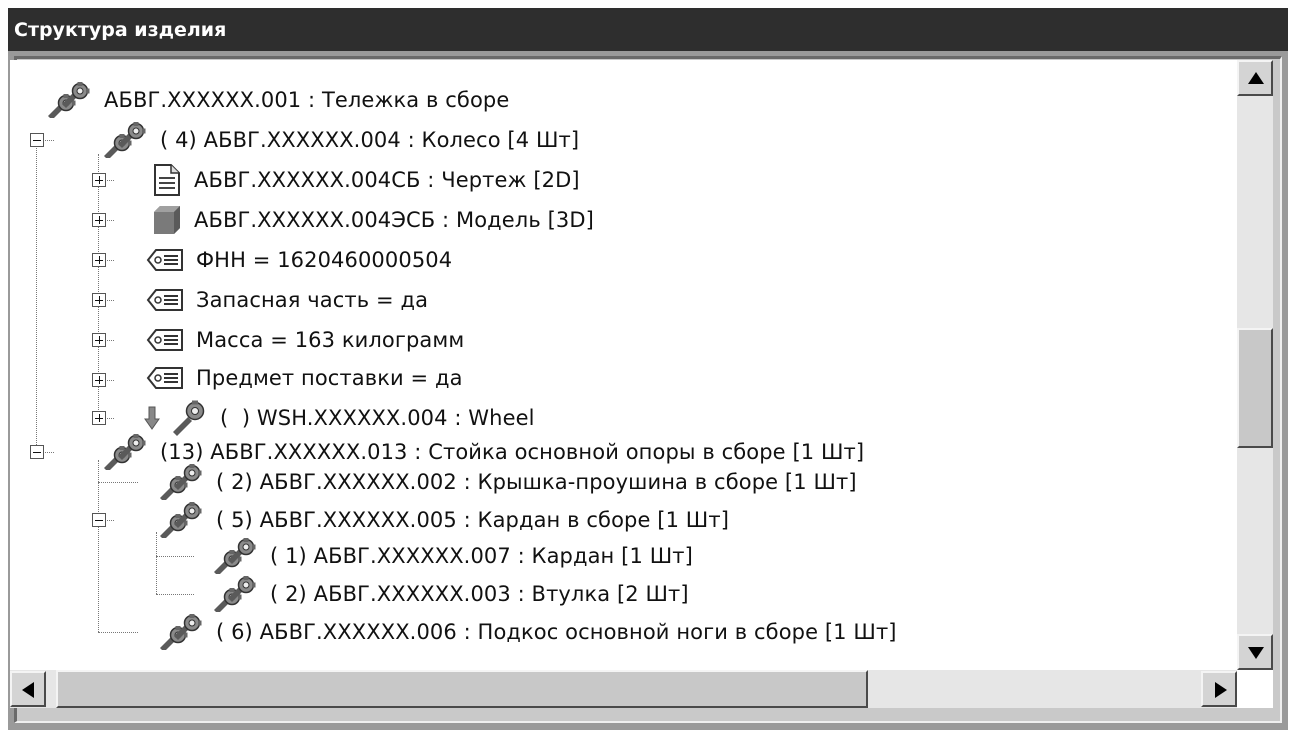  I want to click on tree-item-label: АБВГ.XXXXXX.004СБ : Чертеж [2D], so click(387, 180).